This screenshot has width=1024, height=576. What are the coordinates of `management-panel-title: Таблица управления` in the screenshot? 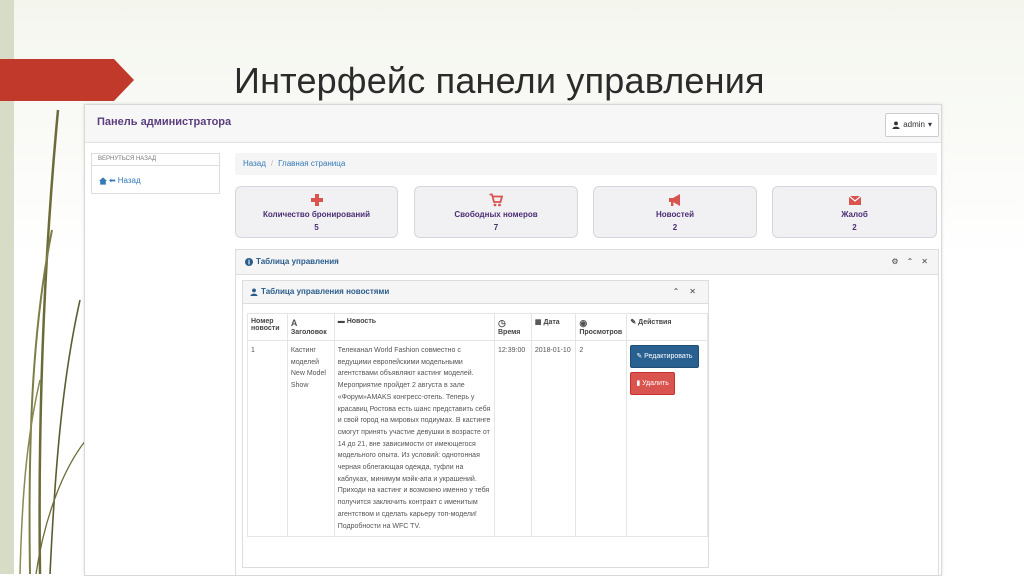 It's located at (292, 261).